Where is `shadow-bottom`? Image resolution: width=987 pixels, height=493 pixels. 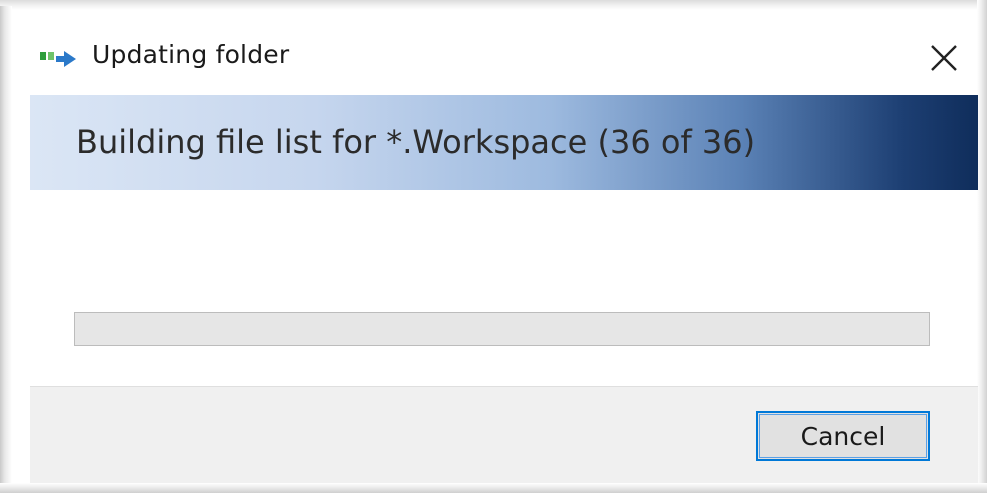
shadow-bottom is located at coordinates (493, 488).